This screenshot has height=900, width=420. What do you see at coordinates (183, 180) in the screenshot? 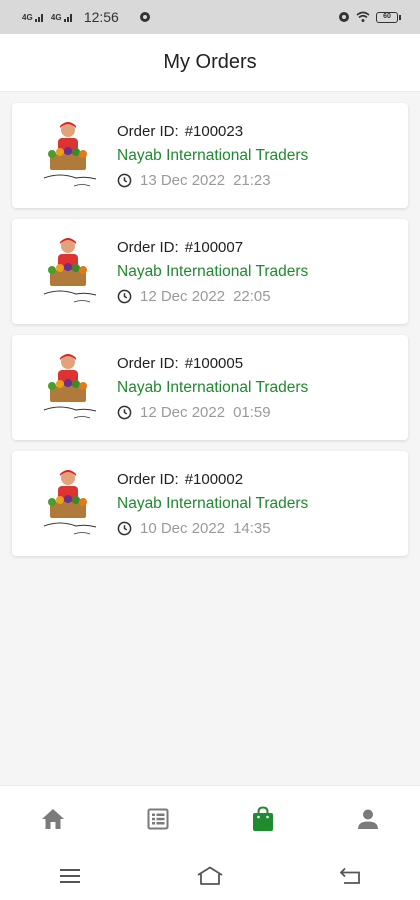
I see `order-date: 13 Dec 2022` at bounding box center [183, 180].